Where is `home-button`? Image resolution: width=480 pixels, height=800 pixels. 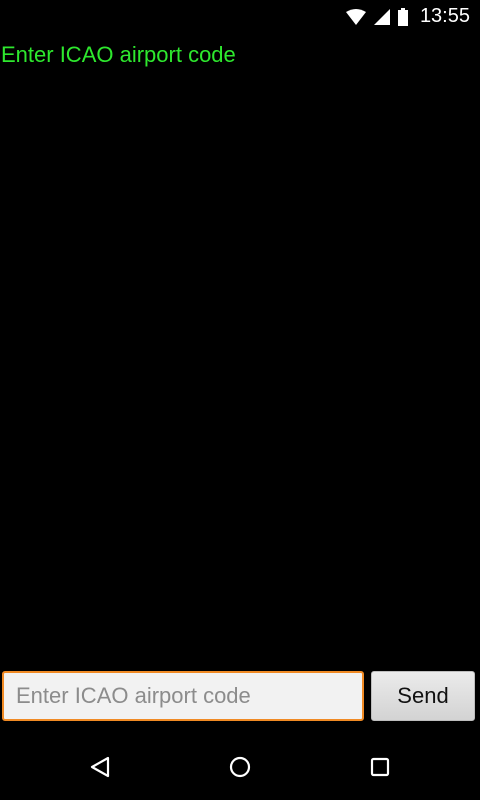 home-button is located at coordinates (240, 769).